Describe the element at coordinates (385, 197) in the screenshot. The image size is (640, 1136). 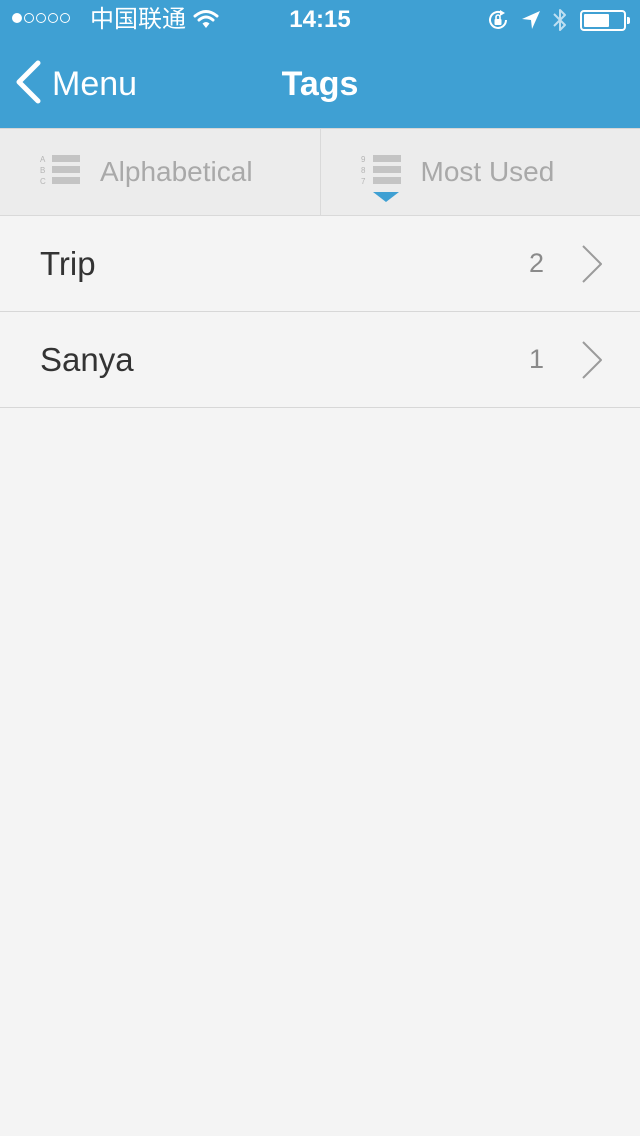
I see `active-sort-indicator` at that location.